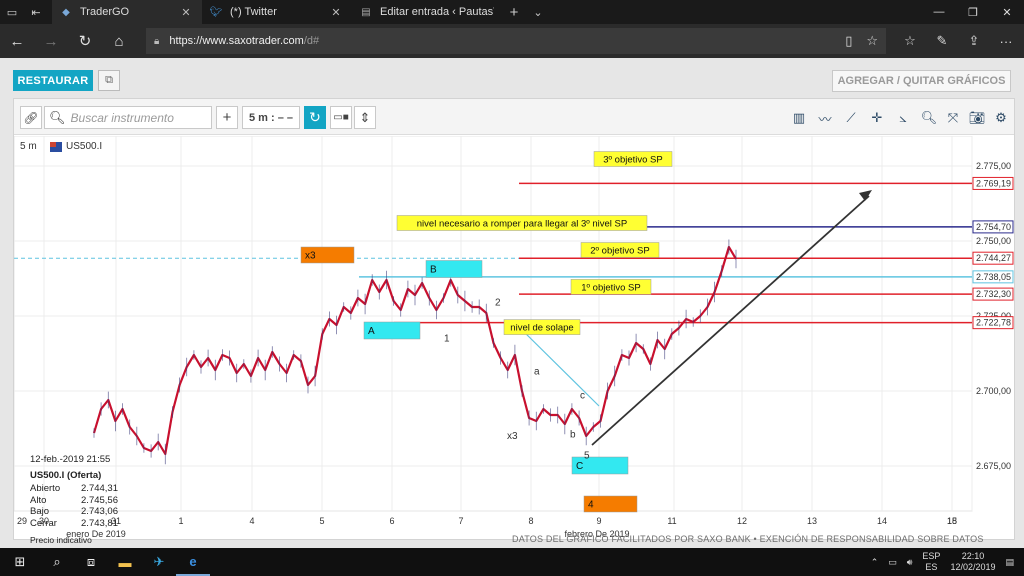 The image size is (1024, 576). What do you see at coordinates (993, 466) in the screenshot?
I see `y-tick-label: 2.675,00` at bounding box center [993, 466].